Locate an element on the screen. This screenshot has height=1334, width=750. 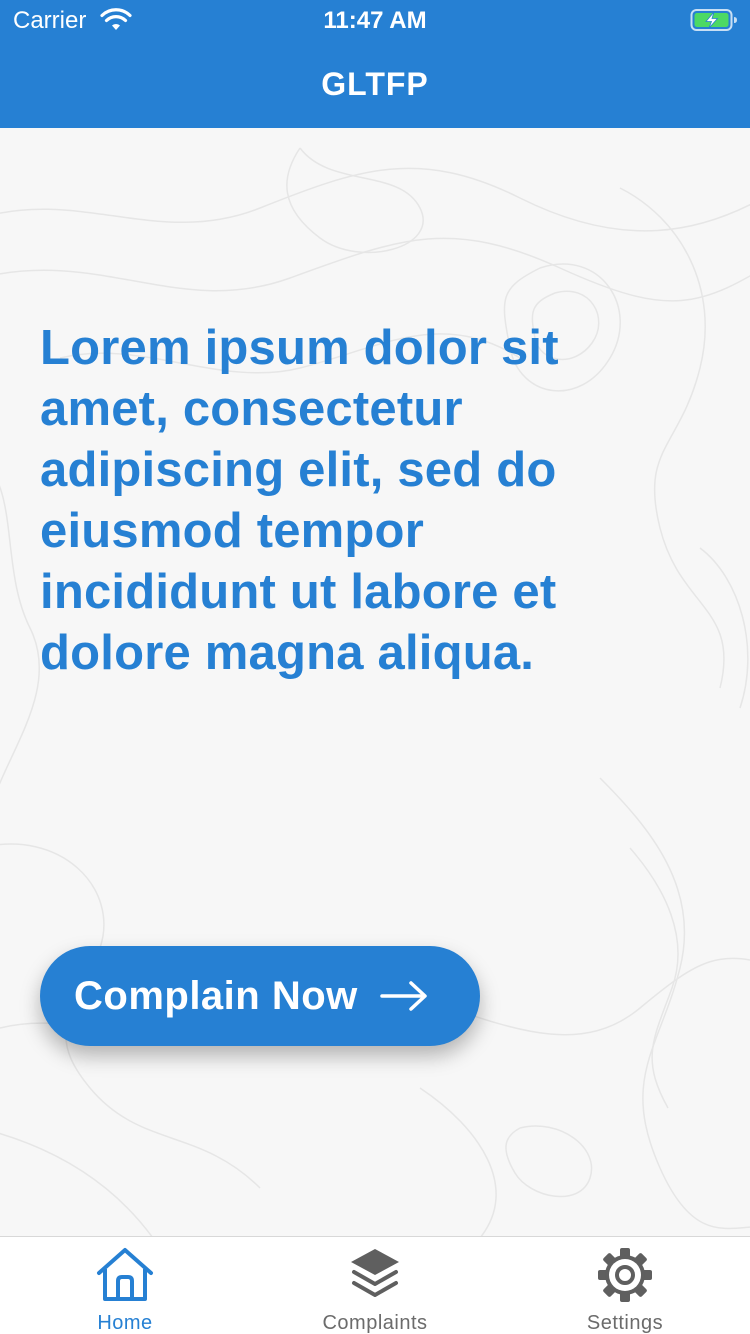
tab-settings-label: Settings is located at coordinates (625, 1323).